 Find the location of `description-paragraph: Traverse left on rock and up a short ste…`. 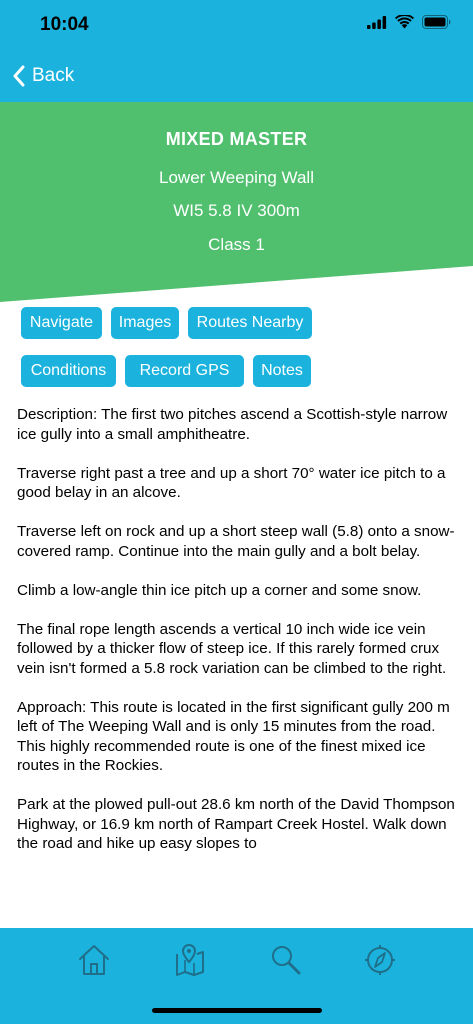

description-paragraph: Traverse left on rock and up a short ste… is located at coordinates (236, 541).